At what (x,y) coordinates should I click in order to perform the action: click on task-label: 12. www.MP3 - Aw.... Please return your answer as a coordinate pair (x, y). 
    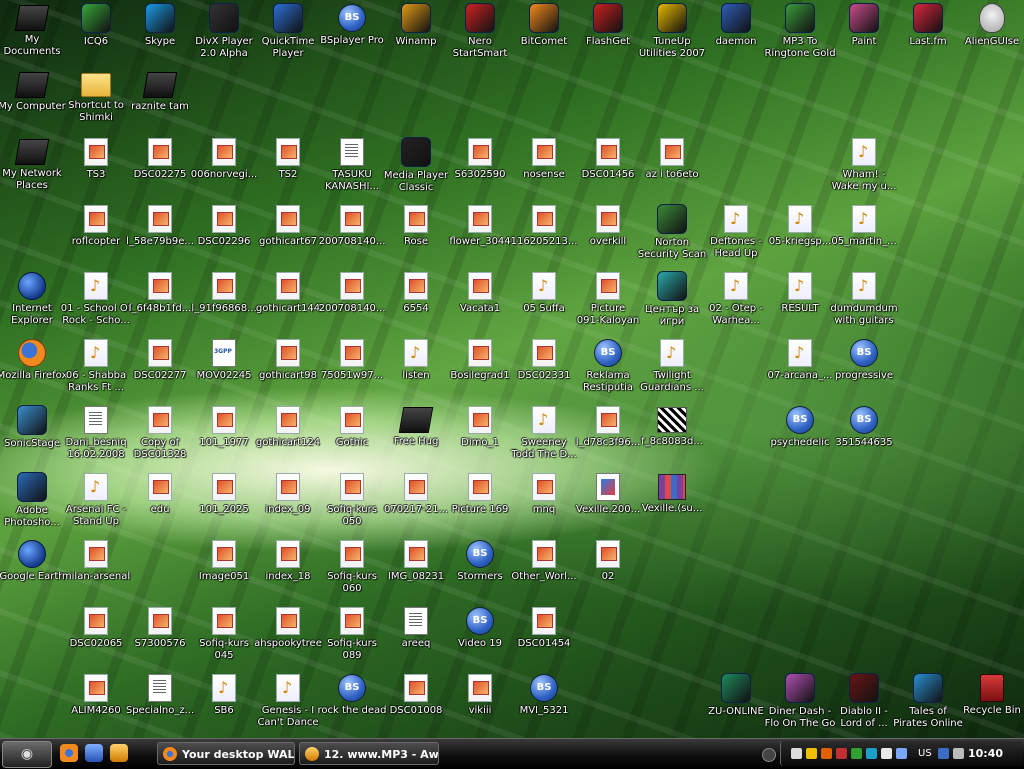
    Looking at the image, I should click on (381, 754).